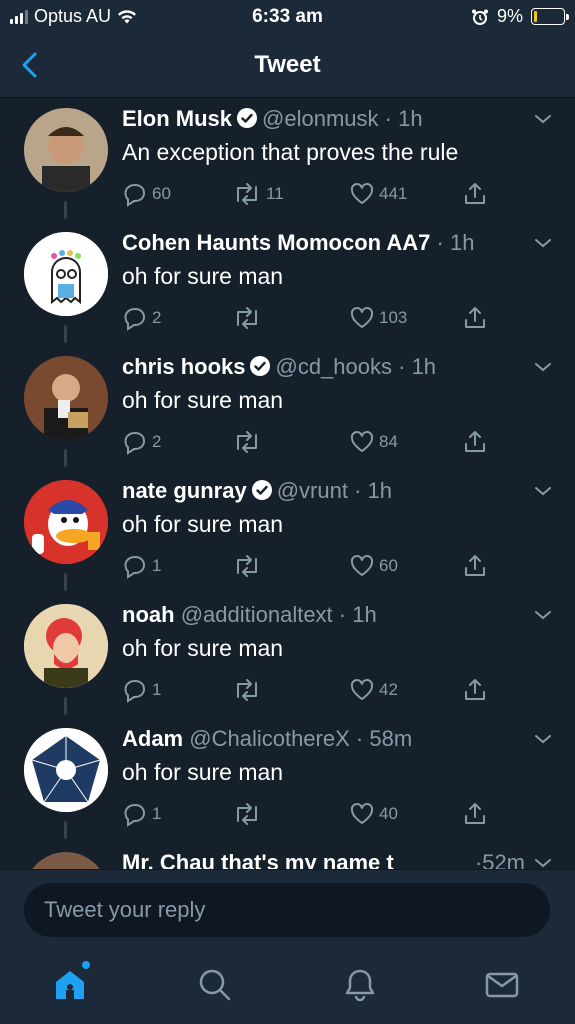 Image resolution: width=575 pixels, height=1024 pixels. Describe the element at coordinates (502, 985) in the screenshot. I see `mail-icon` at that location.